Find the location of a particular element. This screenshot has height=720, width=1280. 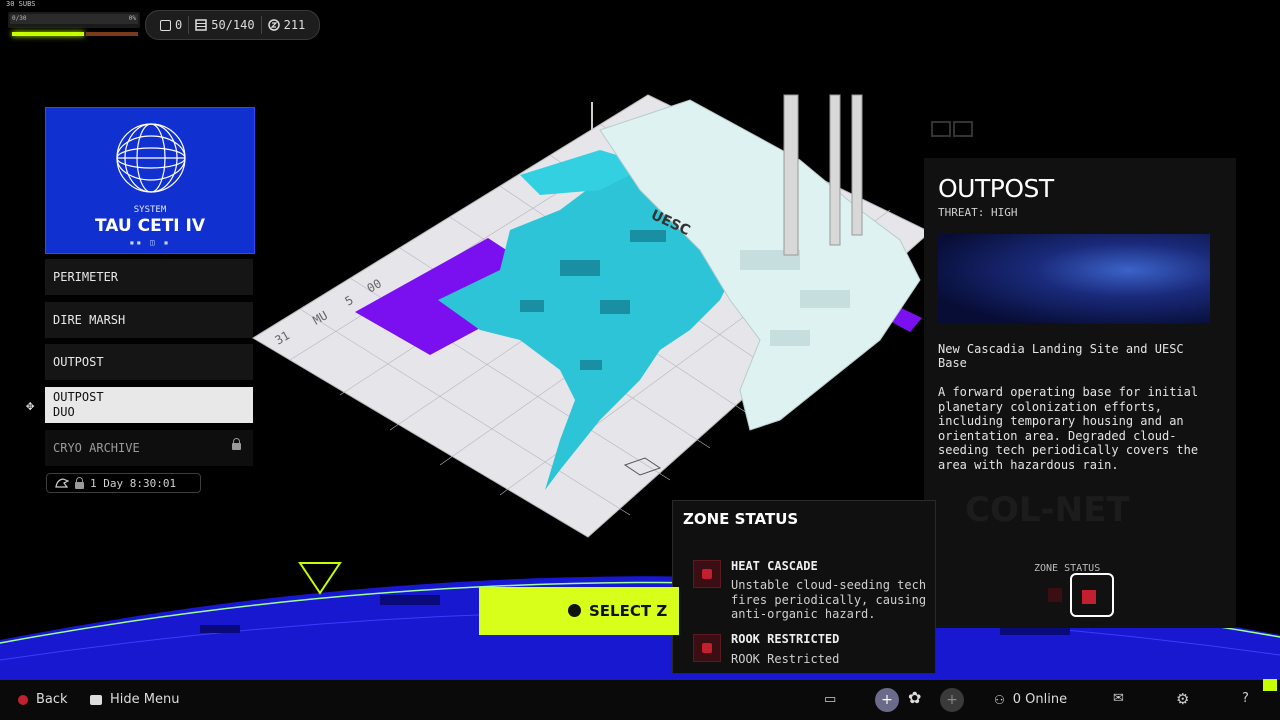

zone-label: PERIMETER is located at coordinates (86, 277).